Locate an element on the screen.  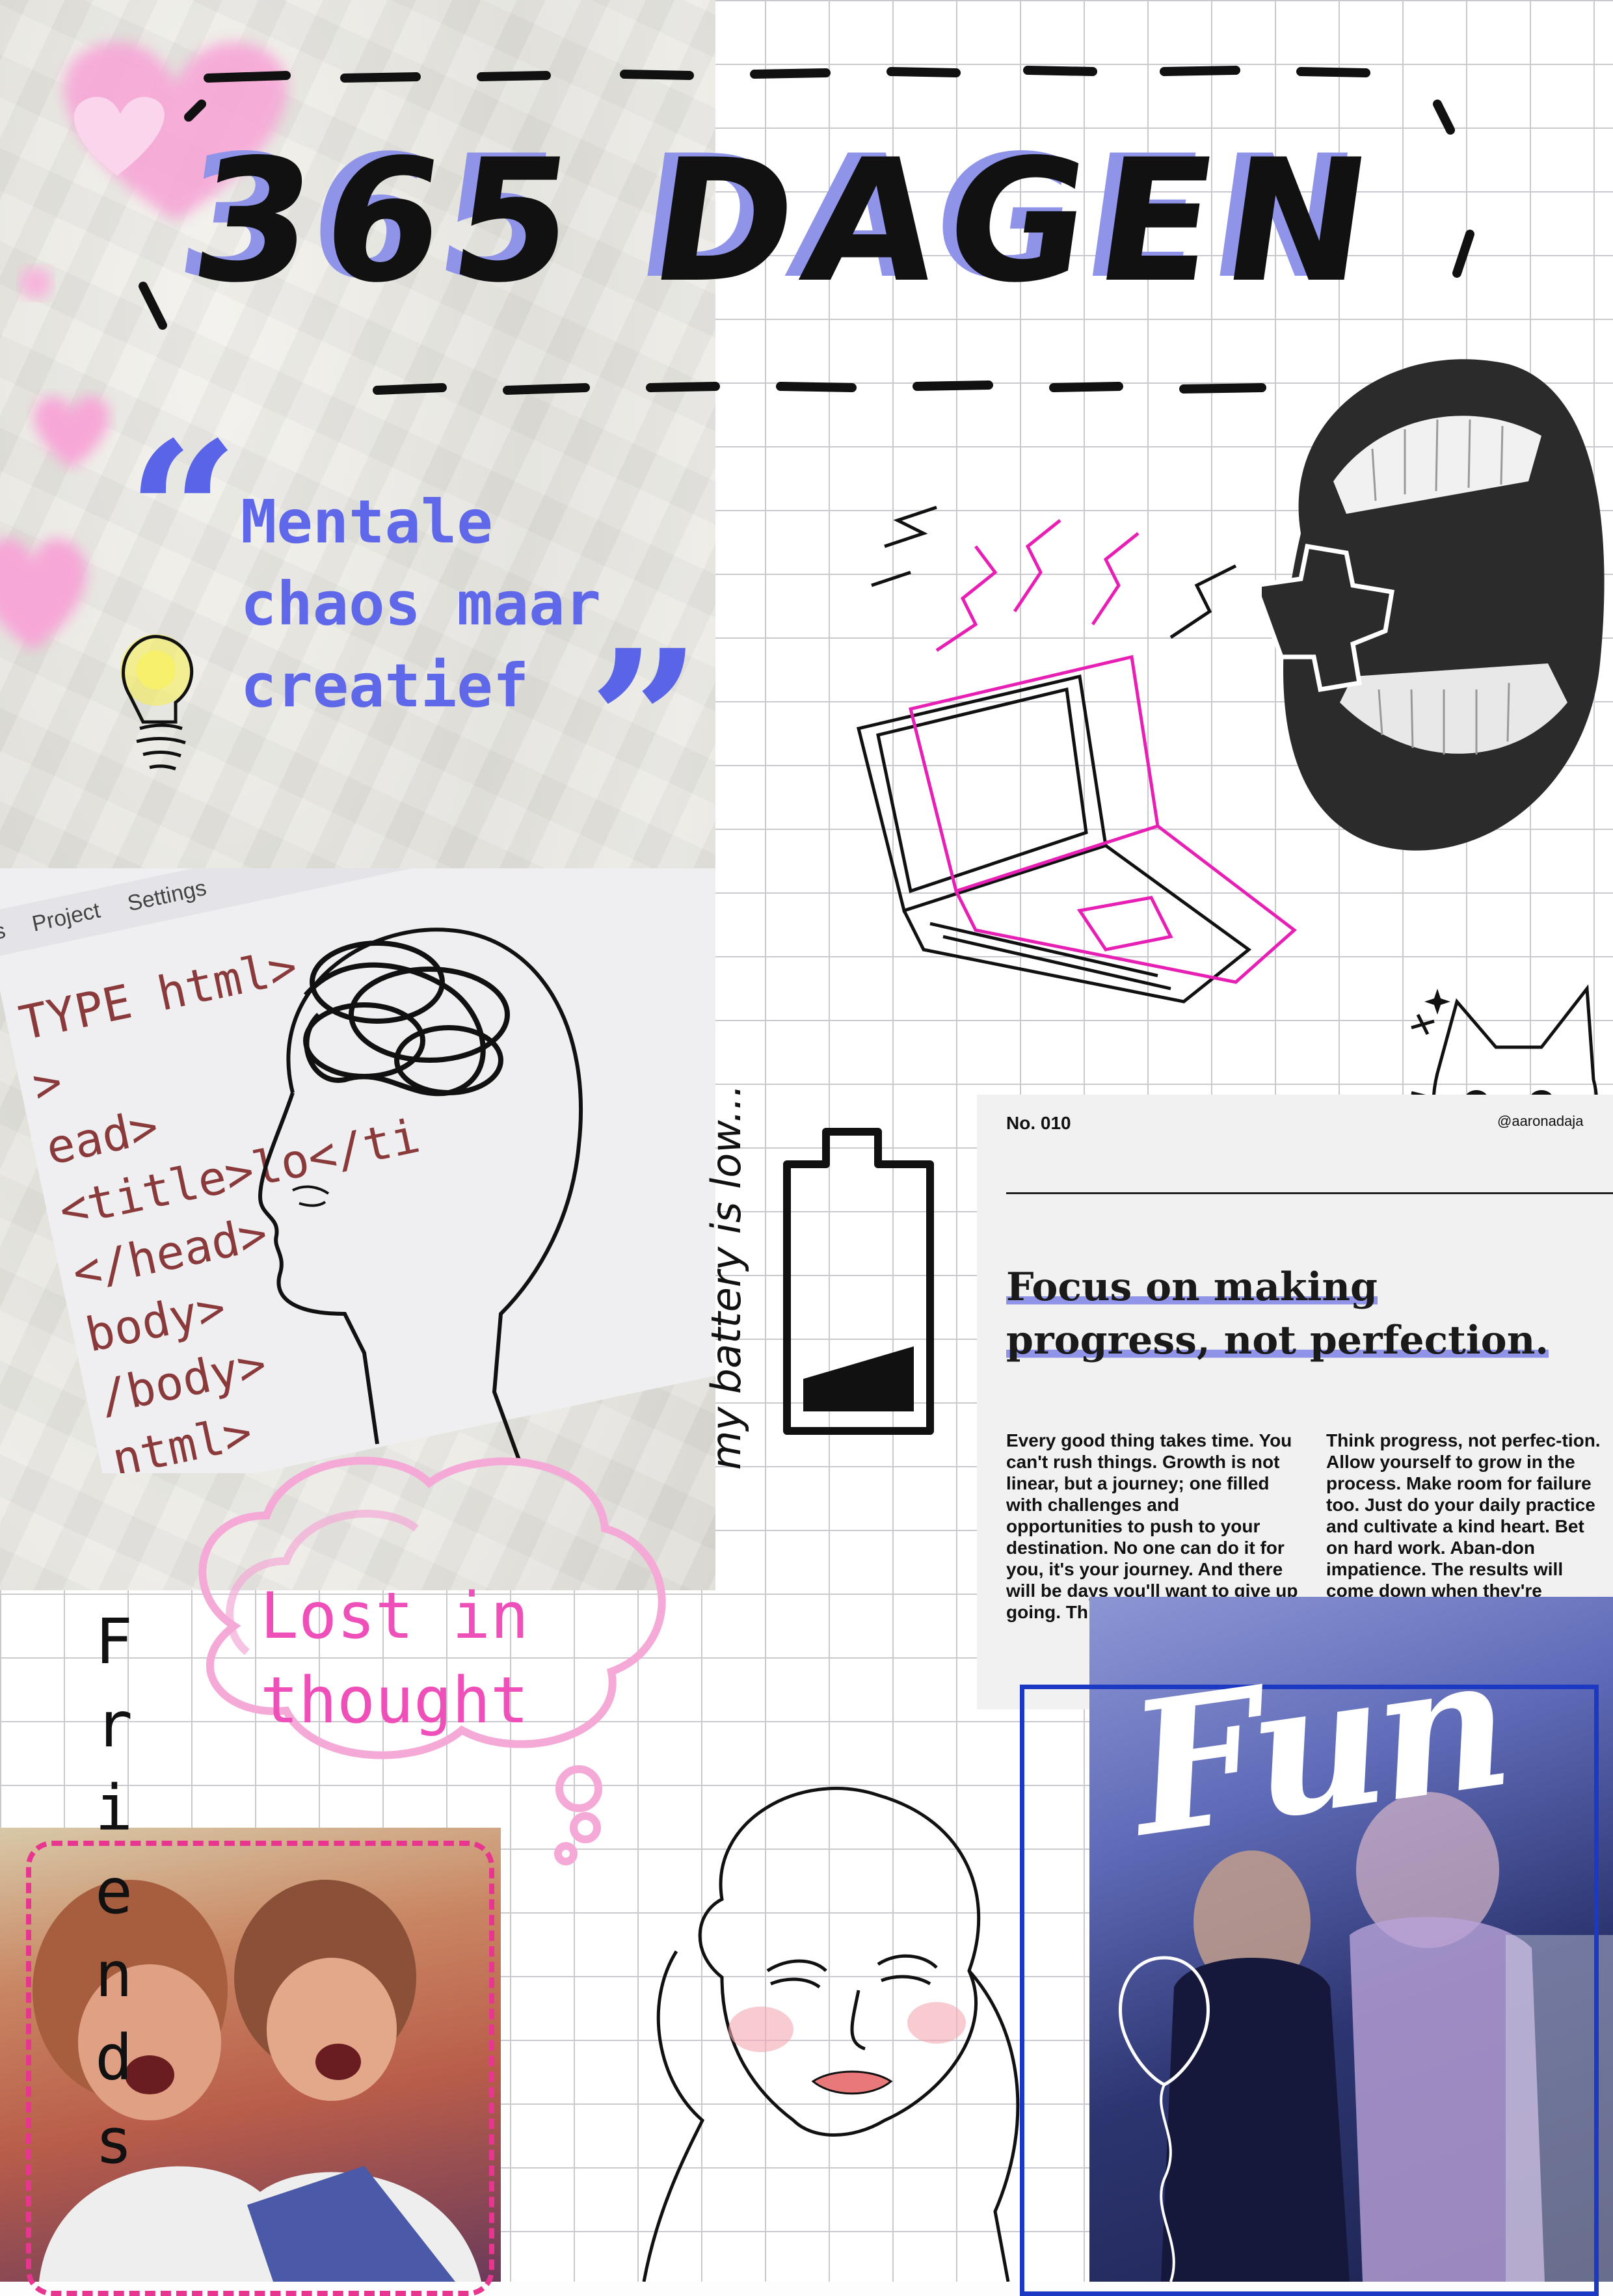
balloon-icon is located at coordinates (1164, 2119).